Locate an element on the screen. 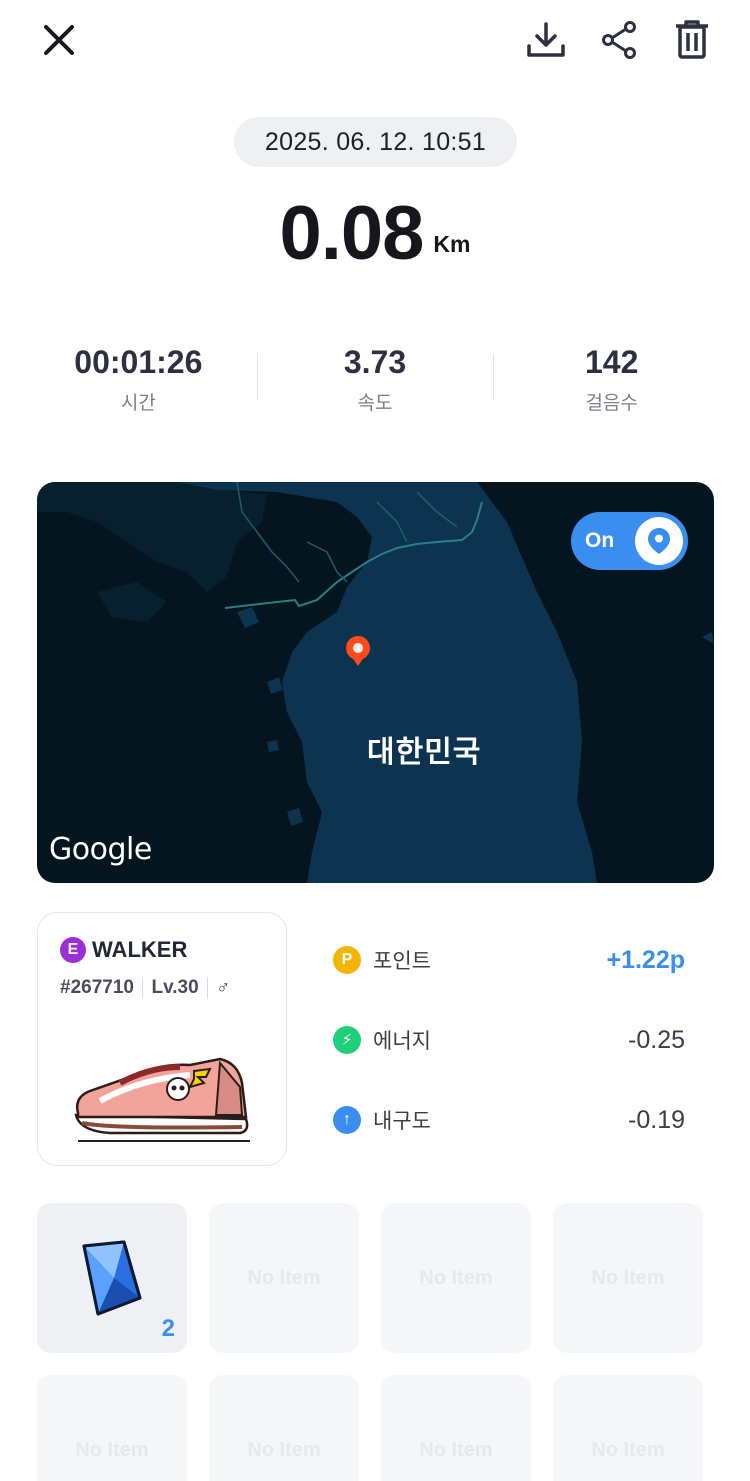 The height and width of the screenshot is (1481, 750). walker-id: #267710 is located at coordinates (97, 987).